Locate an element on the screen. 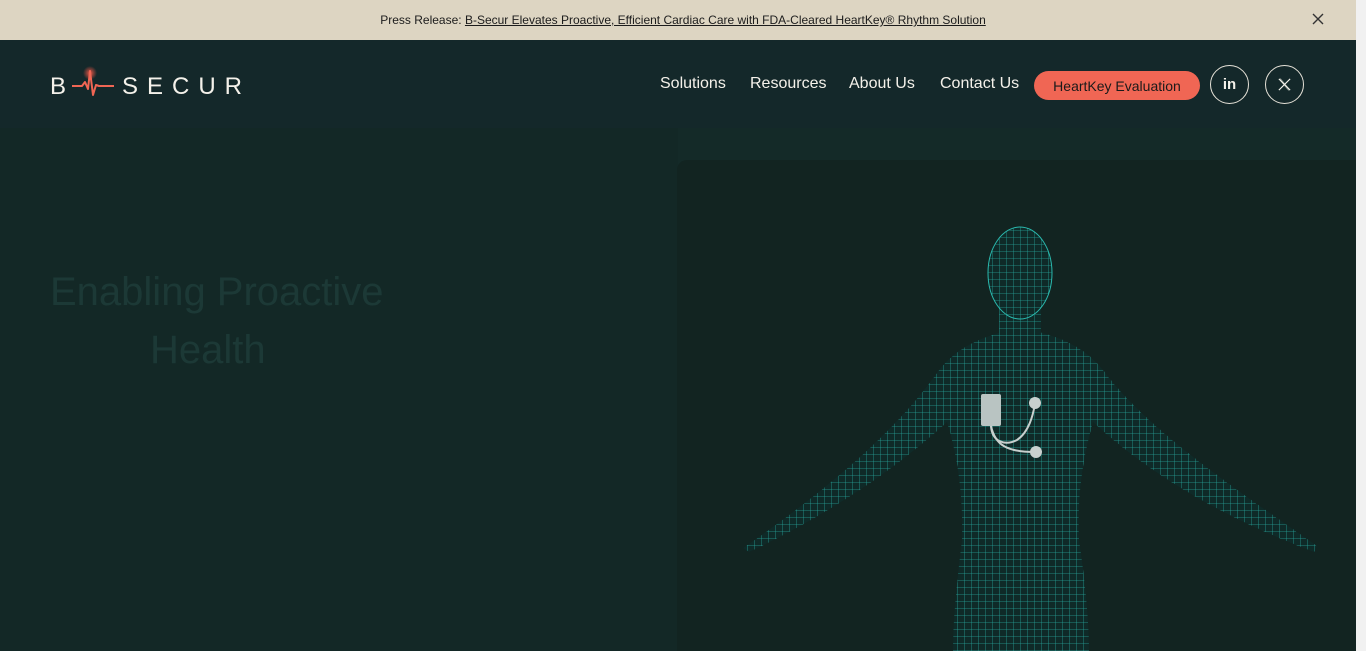 The image size is (1366, 651). heartkey-evaluation-button: HeartKey Evaluation is located at coordinates (1117, 85).